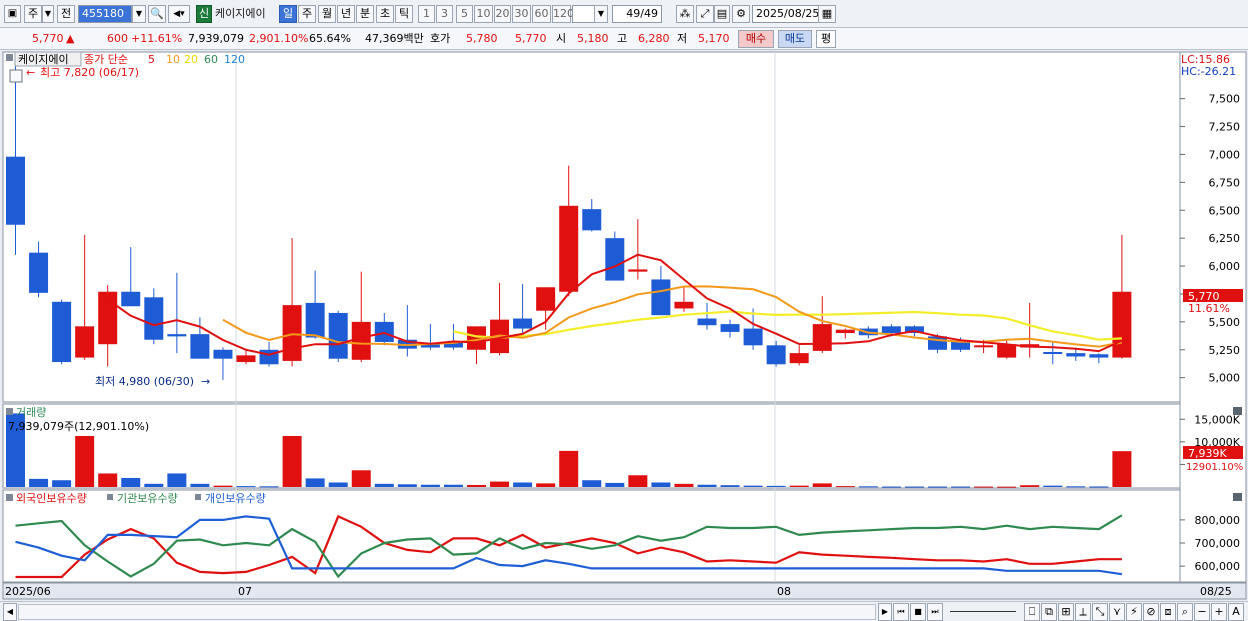  What do you see at coordinates (521, 14) in the screenshot?
I see `interval-tab-5: 30` at bounding box center [521, 14].